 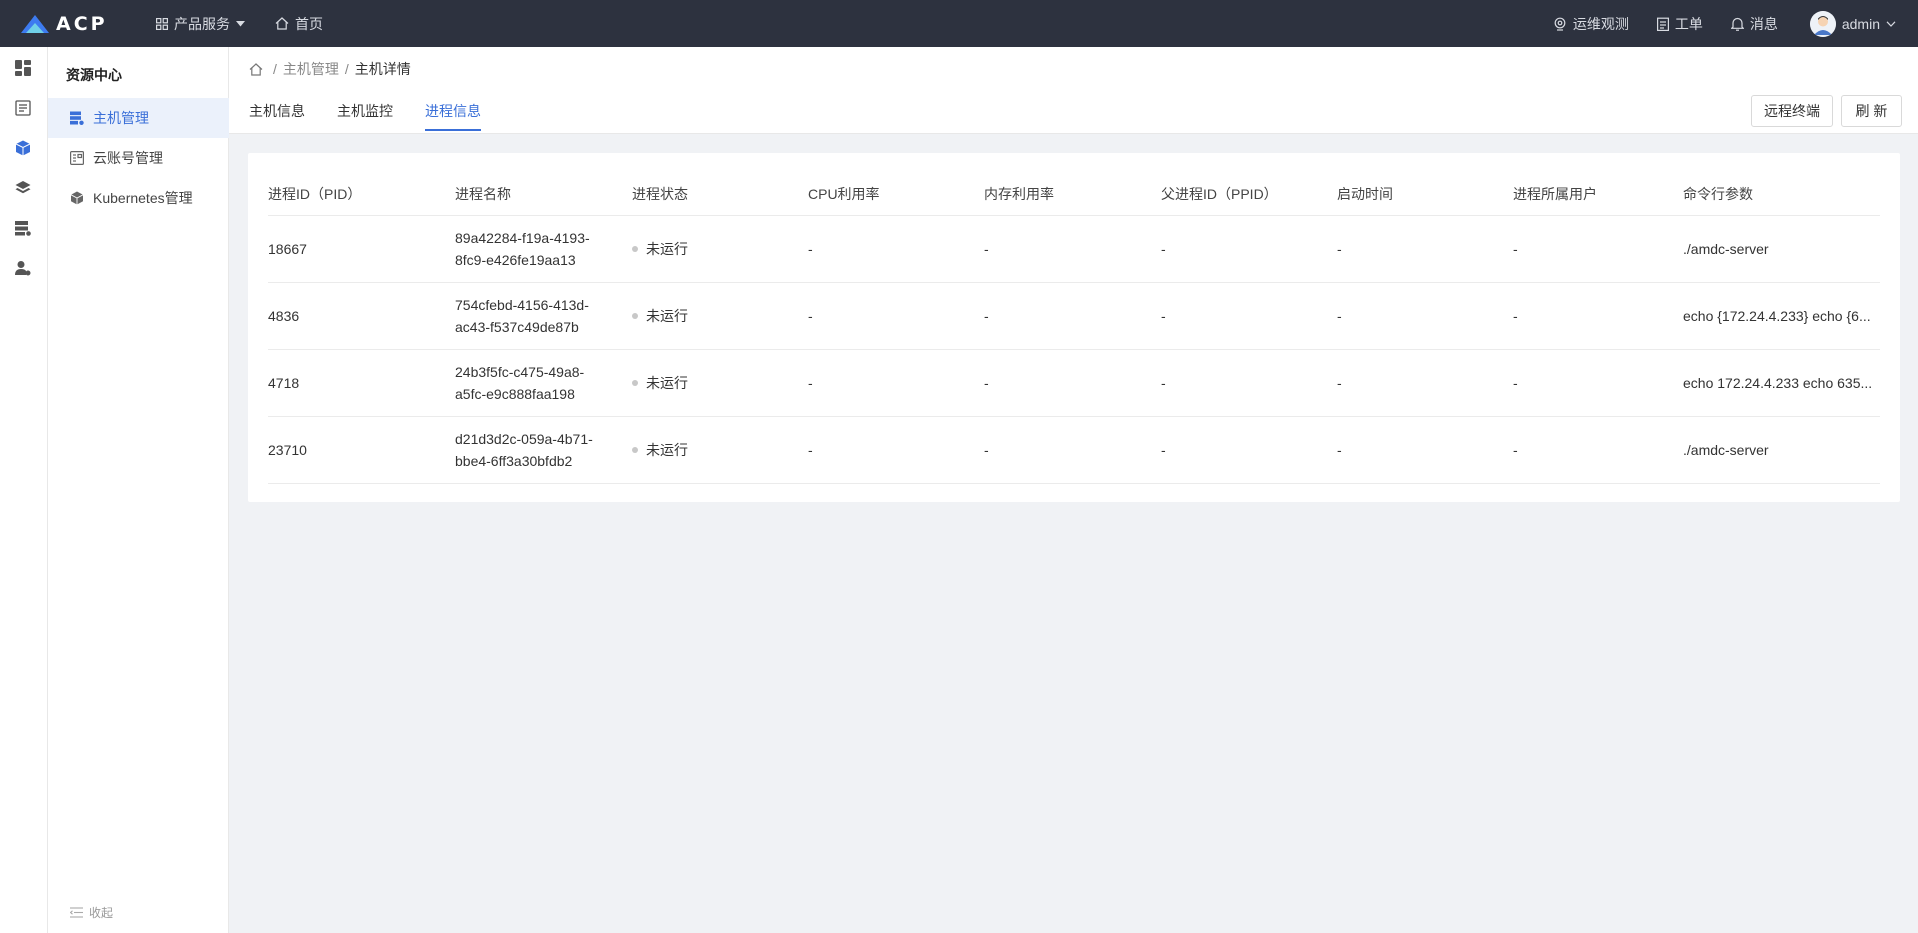 I want to click on process-name-line: 8fc9-e426fe19aa13, so click(x=515, y=260).